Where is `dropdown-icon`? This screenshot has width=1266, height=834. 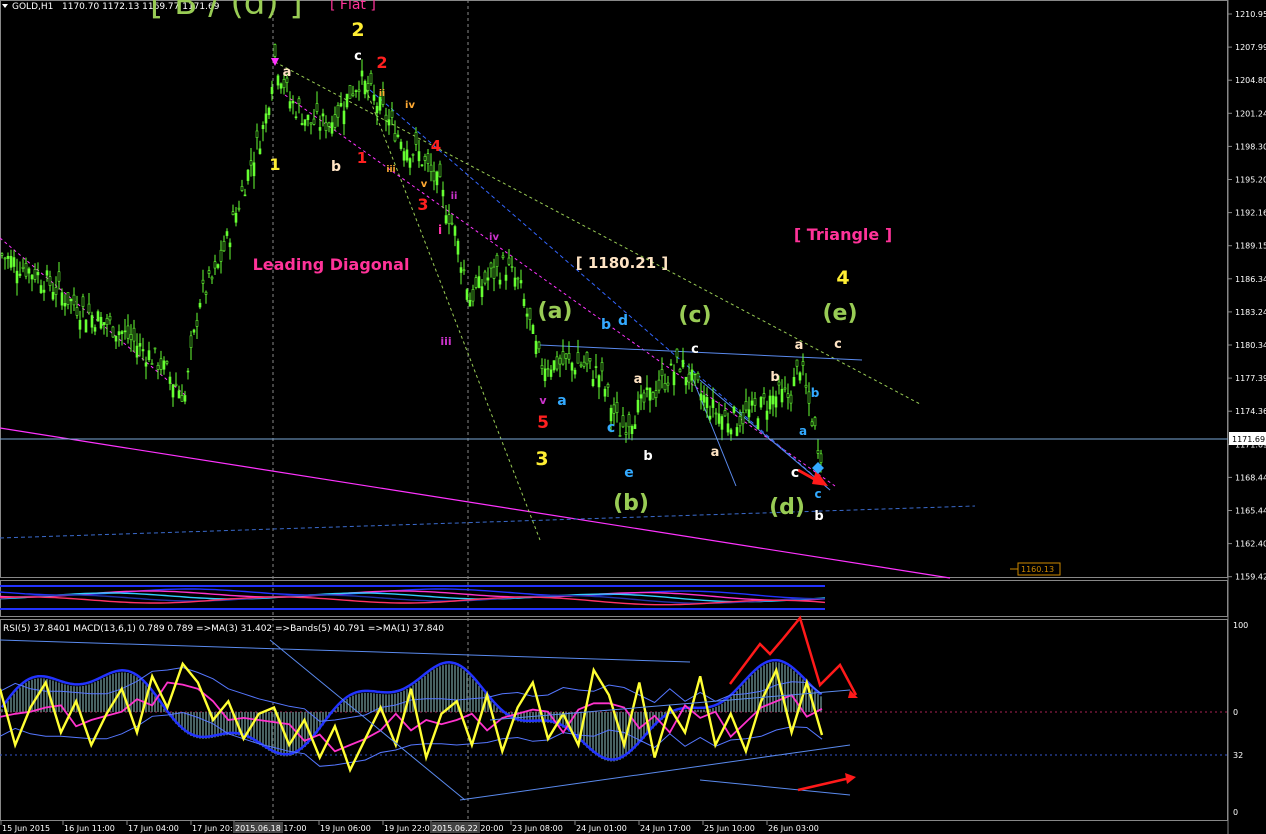
dropdown-icon is located at coordinates (5, 6).